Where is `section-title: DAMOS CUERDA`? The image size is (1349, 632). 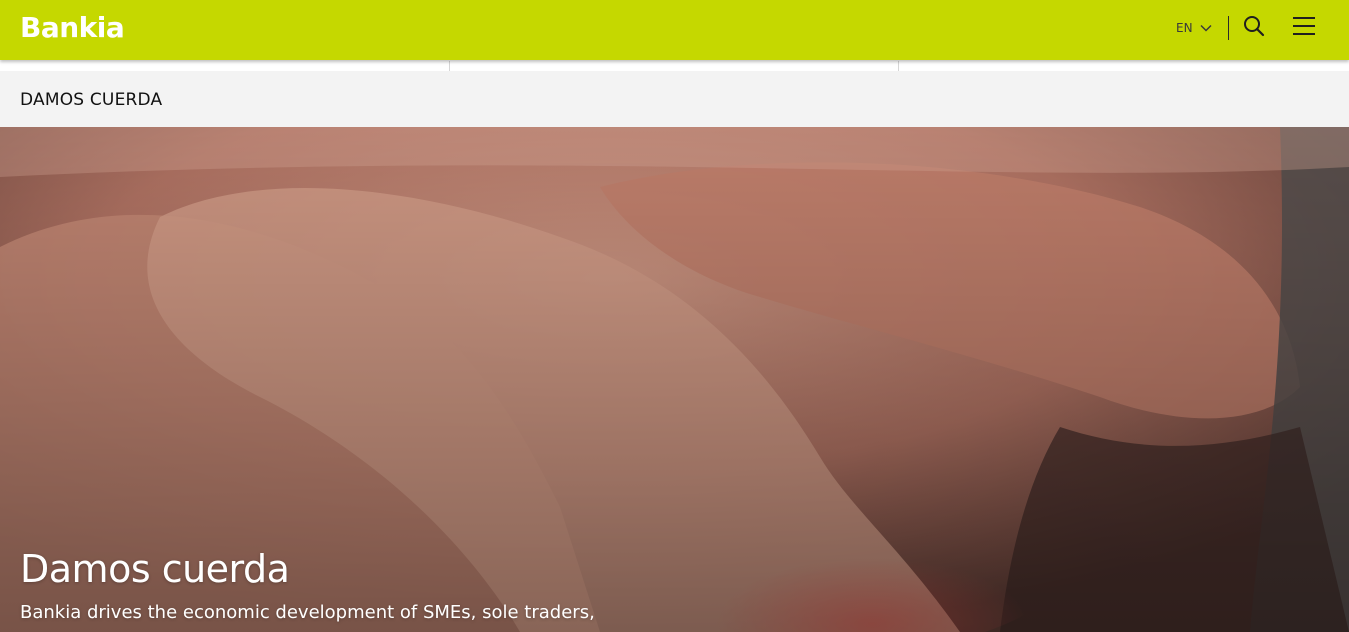 section-title: DAMOS CUERDA is located at coordinates (91, 100).